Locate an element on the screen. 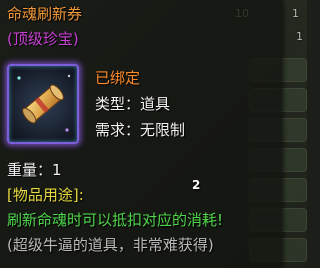 Image resolution: width=320 pixels, height=268 pixels. item-type-label: 类型： is located at coordinates (118, 104).